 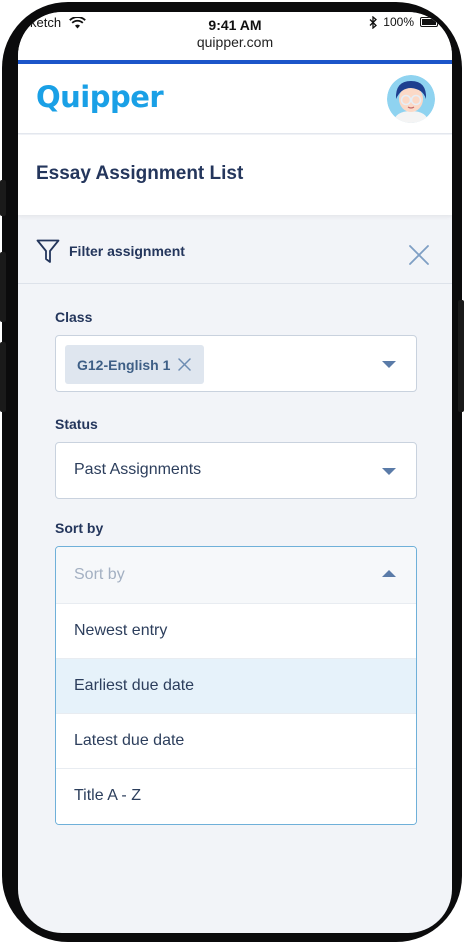 What do you see at coordinates (74, 317) in the screenshot?
I see `class-label: Class` at bounding box center [74, 317].